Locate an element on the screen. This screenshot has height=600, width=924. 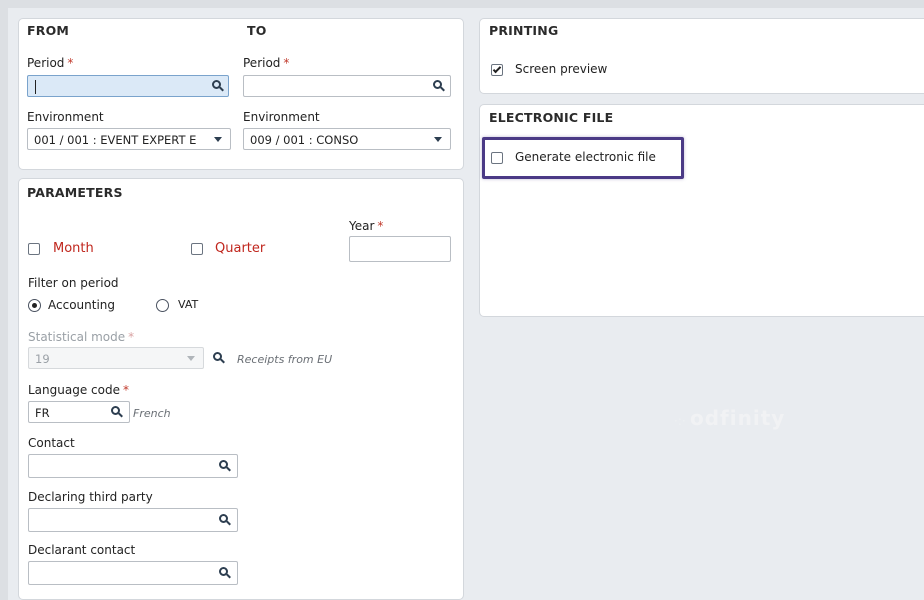
language-code-value: FR is located at coordinates (42, 413).